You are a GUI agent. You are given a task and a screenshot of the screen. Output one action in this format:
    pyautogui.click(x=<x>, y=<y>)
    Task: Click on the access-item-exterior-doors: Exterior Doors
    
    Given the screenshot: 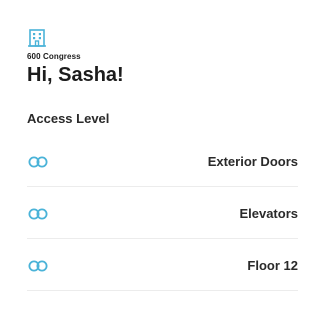 What is the action you would take?
    pyautogui.click(x=162, y=161)
    